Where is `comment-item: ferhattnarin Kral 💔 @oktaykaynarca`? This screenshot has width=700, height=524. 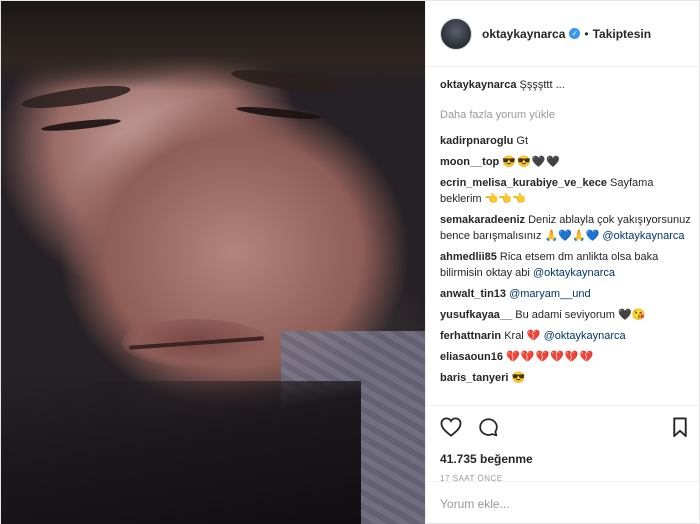 comment-item: ferhattnarin Kral 💔 @oktaykaynarca is located at coordinates (567, 336).